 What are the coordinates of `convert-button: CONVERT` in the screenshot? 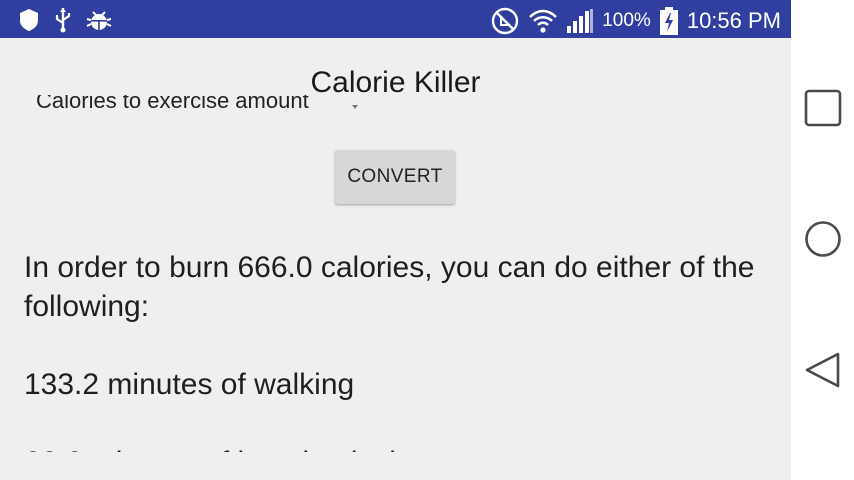 It's located at (395, 177).